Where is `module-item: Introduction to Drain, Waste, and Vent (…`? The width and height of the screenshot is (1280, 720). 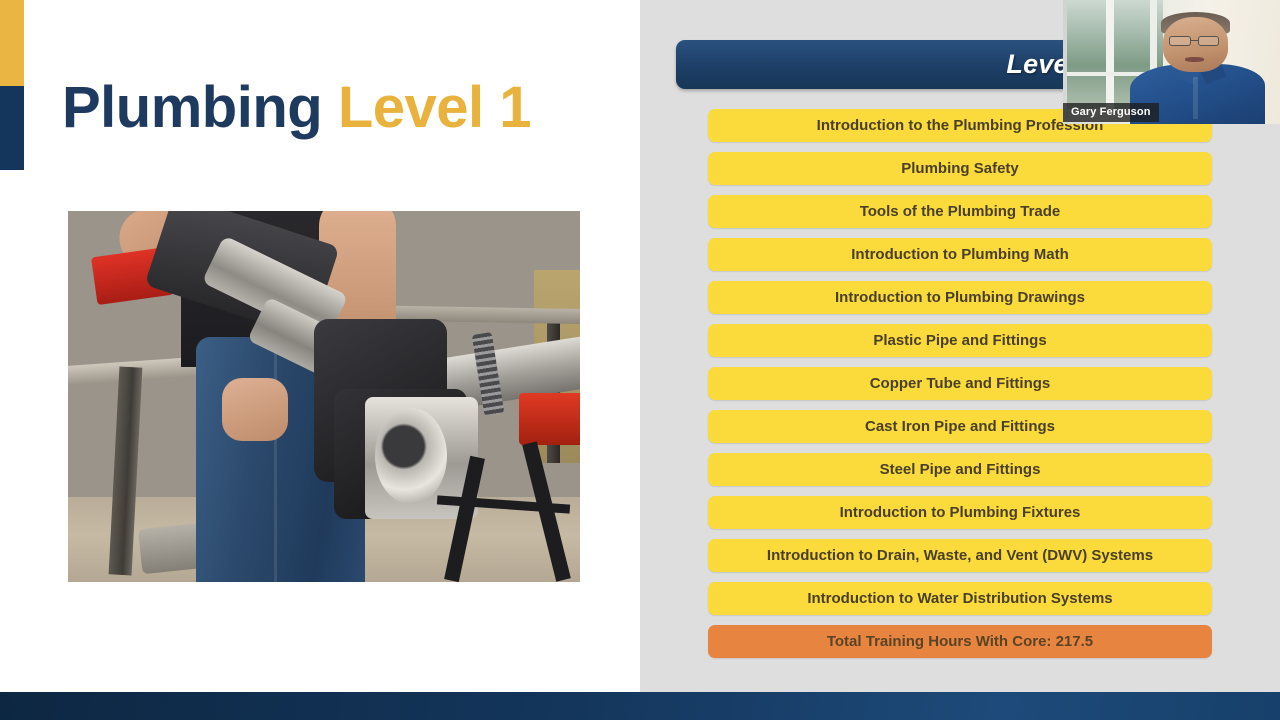 module-item: Introduction to Drain, Waste, and Vent (… is located at coordinates (960, 555).